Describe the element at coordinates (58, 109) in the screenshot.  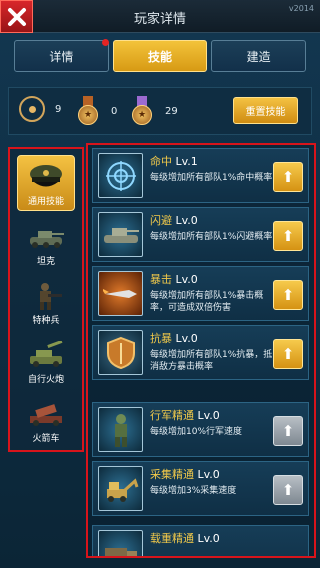
I see `atom-count: 9` at that location.